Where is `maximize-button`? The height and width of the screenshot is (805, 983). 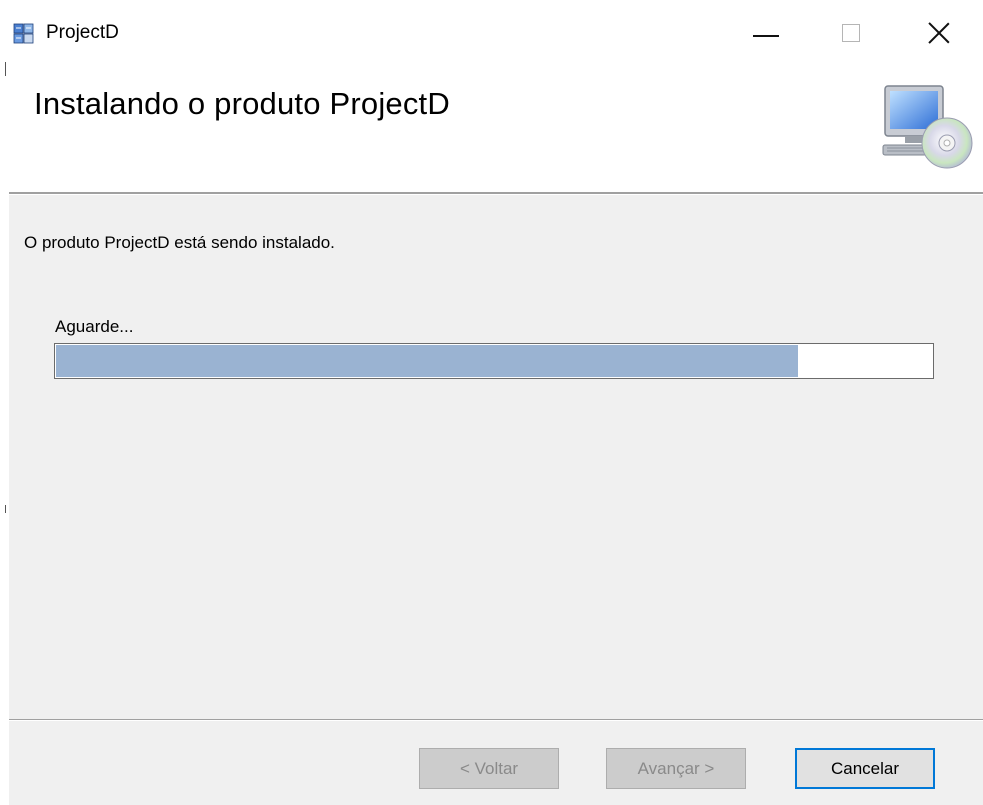 maximize-button is located at coordinates (851, 33).